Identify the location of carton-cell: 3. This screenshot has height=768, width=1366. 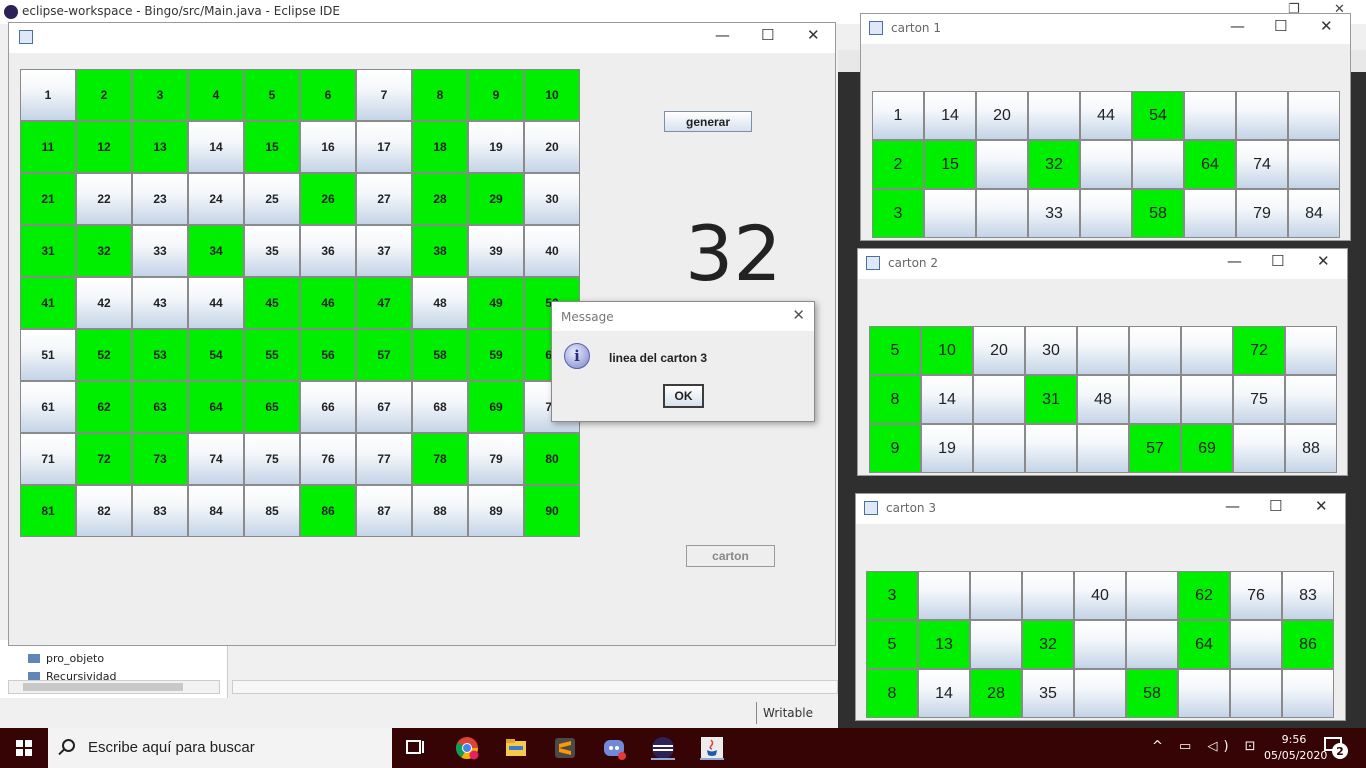
(892, 595).